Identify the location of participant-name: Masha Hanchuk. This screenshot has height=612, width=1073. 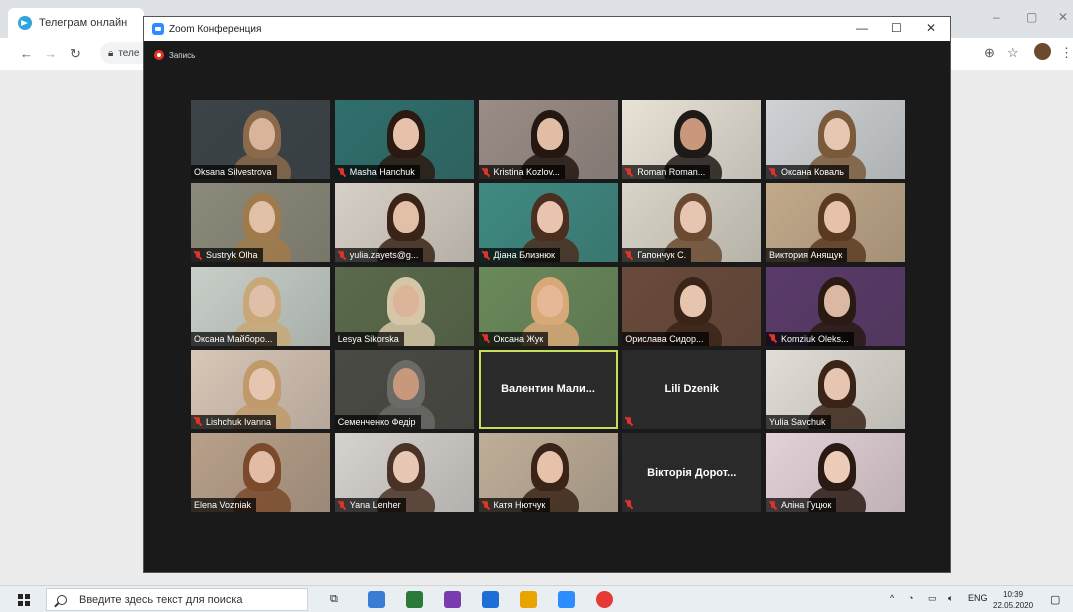
(382, 172).